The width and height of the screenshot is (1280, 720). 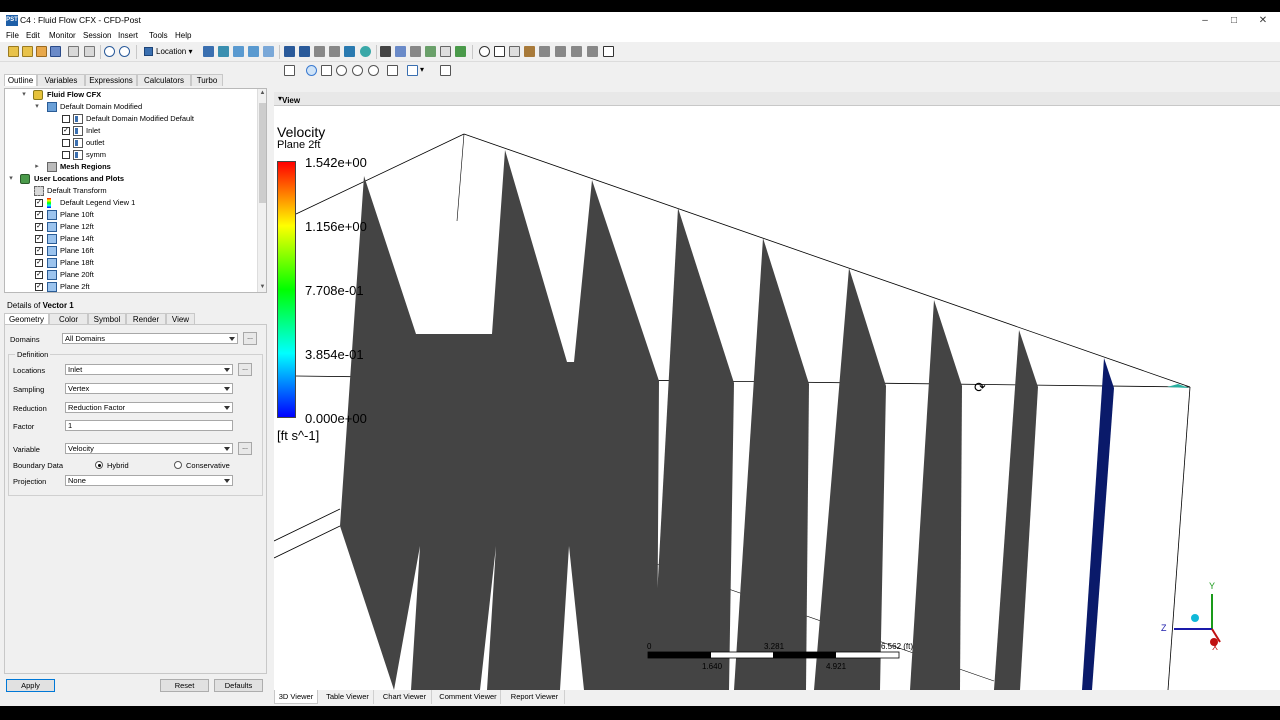 What do you see at coordinates (150, 338) in the screenshot?
I see `domains-select: All Domains` at bounding box center [150, 338].